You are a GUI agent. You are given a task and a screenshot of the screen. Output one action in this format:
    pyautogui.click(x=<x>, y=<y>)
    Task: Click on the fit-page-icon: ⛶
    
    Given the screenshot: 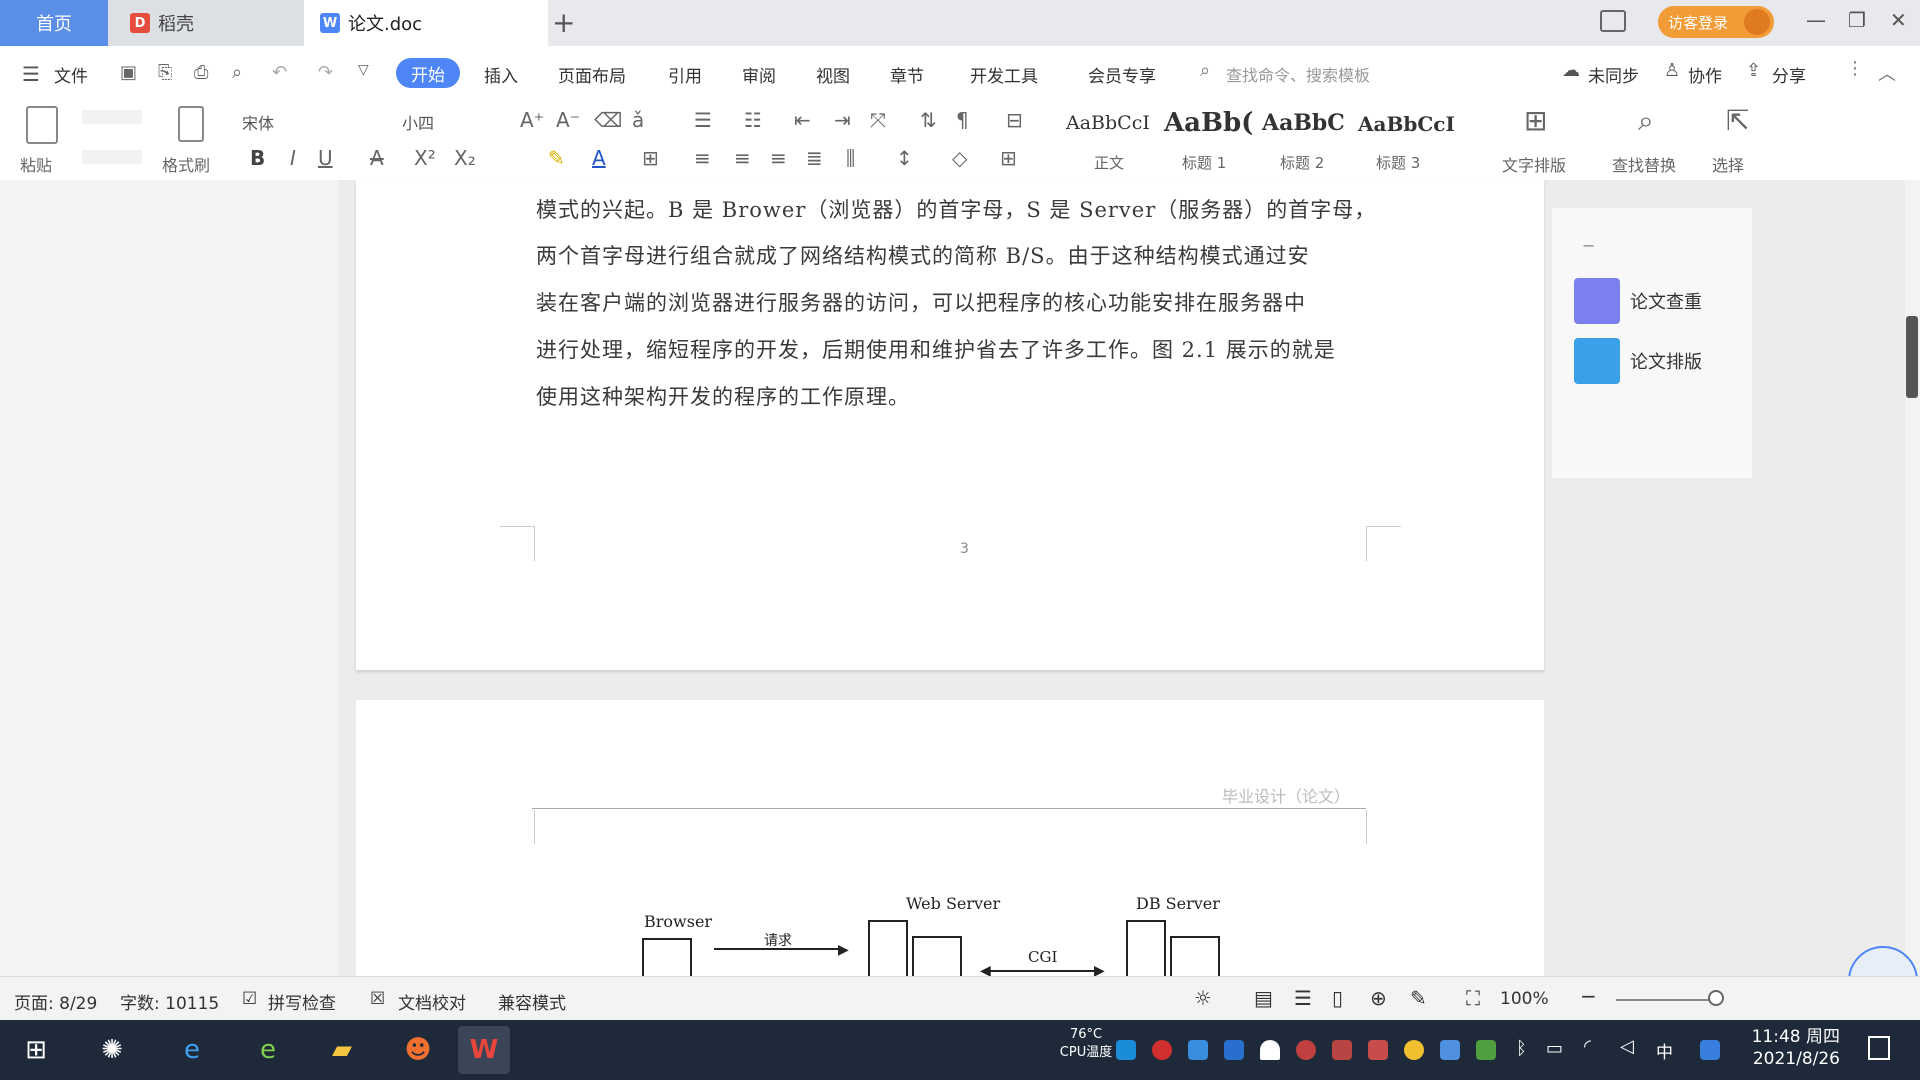 What is the action you would take?
    pyautogui.click(x=1473, y=998)
    